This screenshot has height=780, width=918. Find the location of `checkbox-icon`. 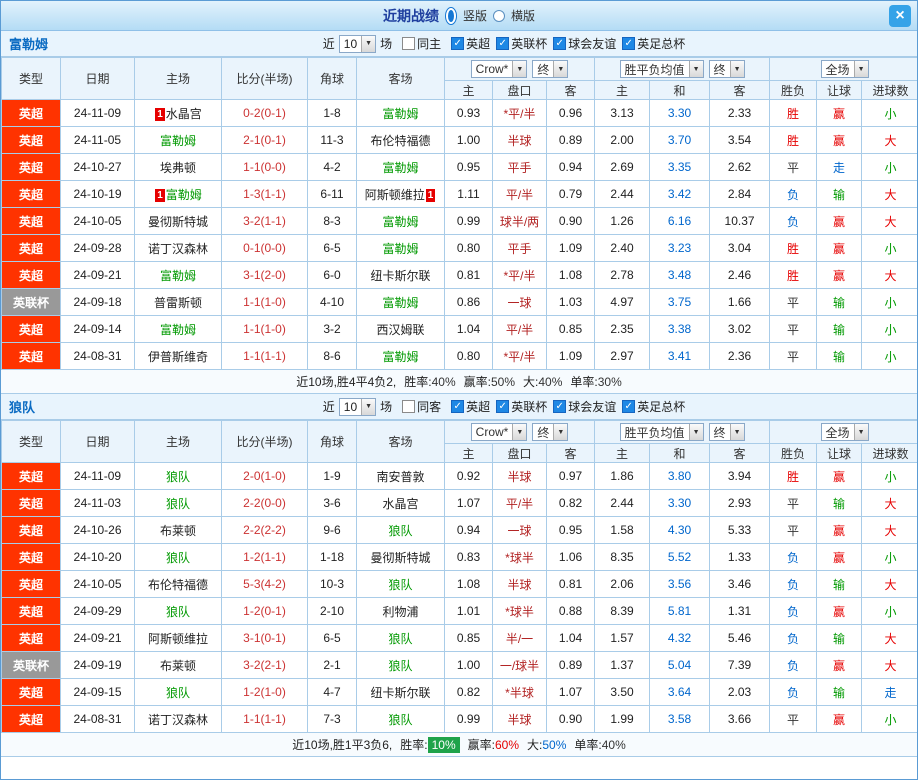

checkbox-icon is located at coordinates (409, 43).